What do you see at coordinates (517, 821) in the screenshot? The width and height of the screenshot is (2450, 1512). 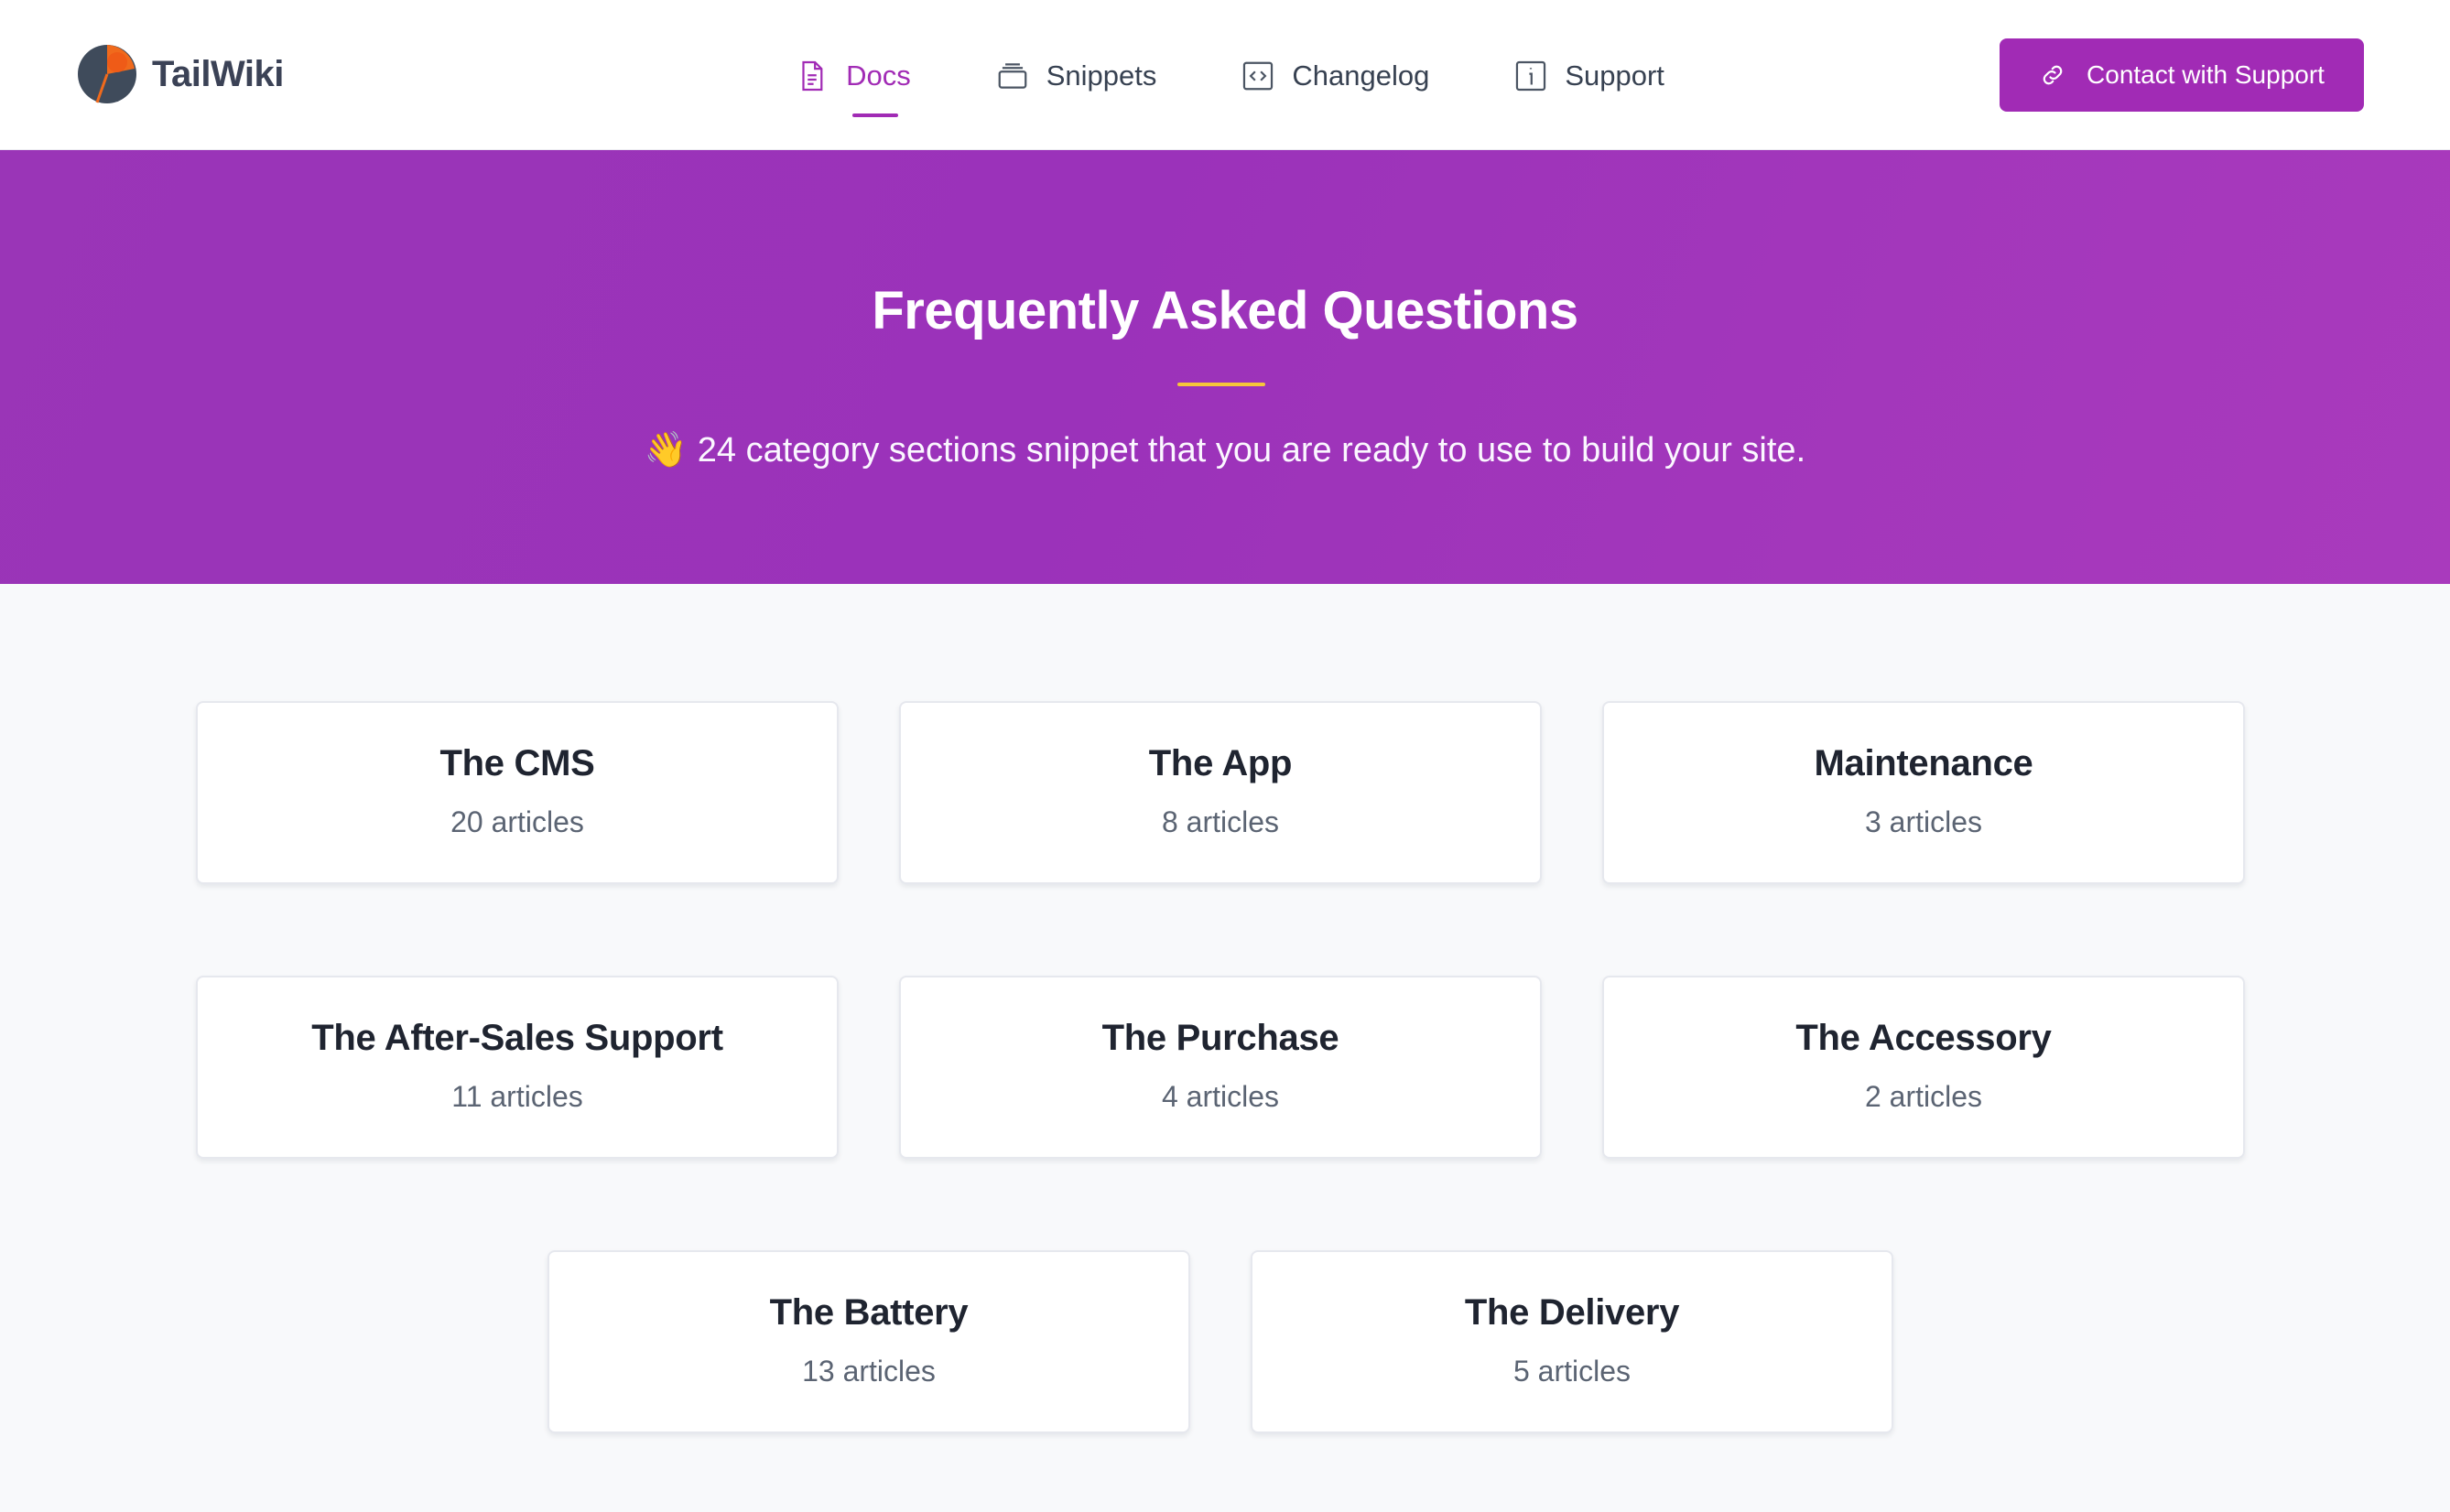 I see `article-count: 20 articles` at bounding box center [517, 821].